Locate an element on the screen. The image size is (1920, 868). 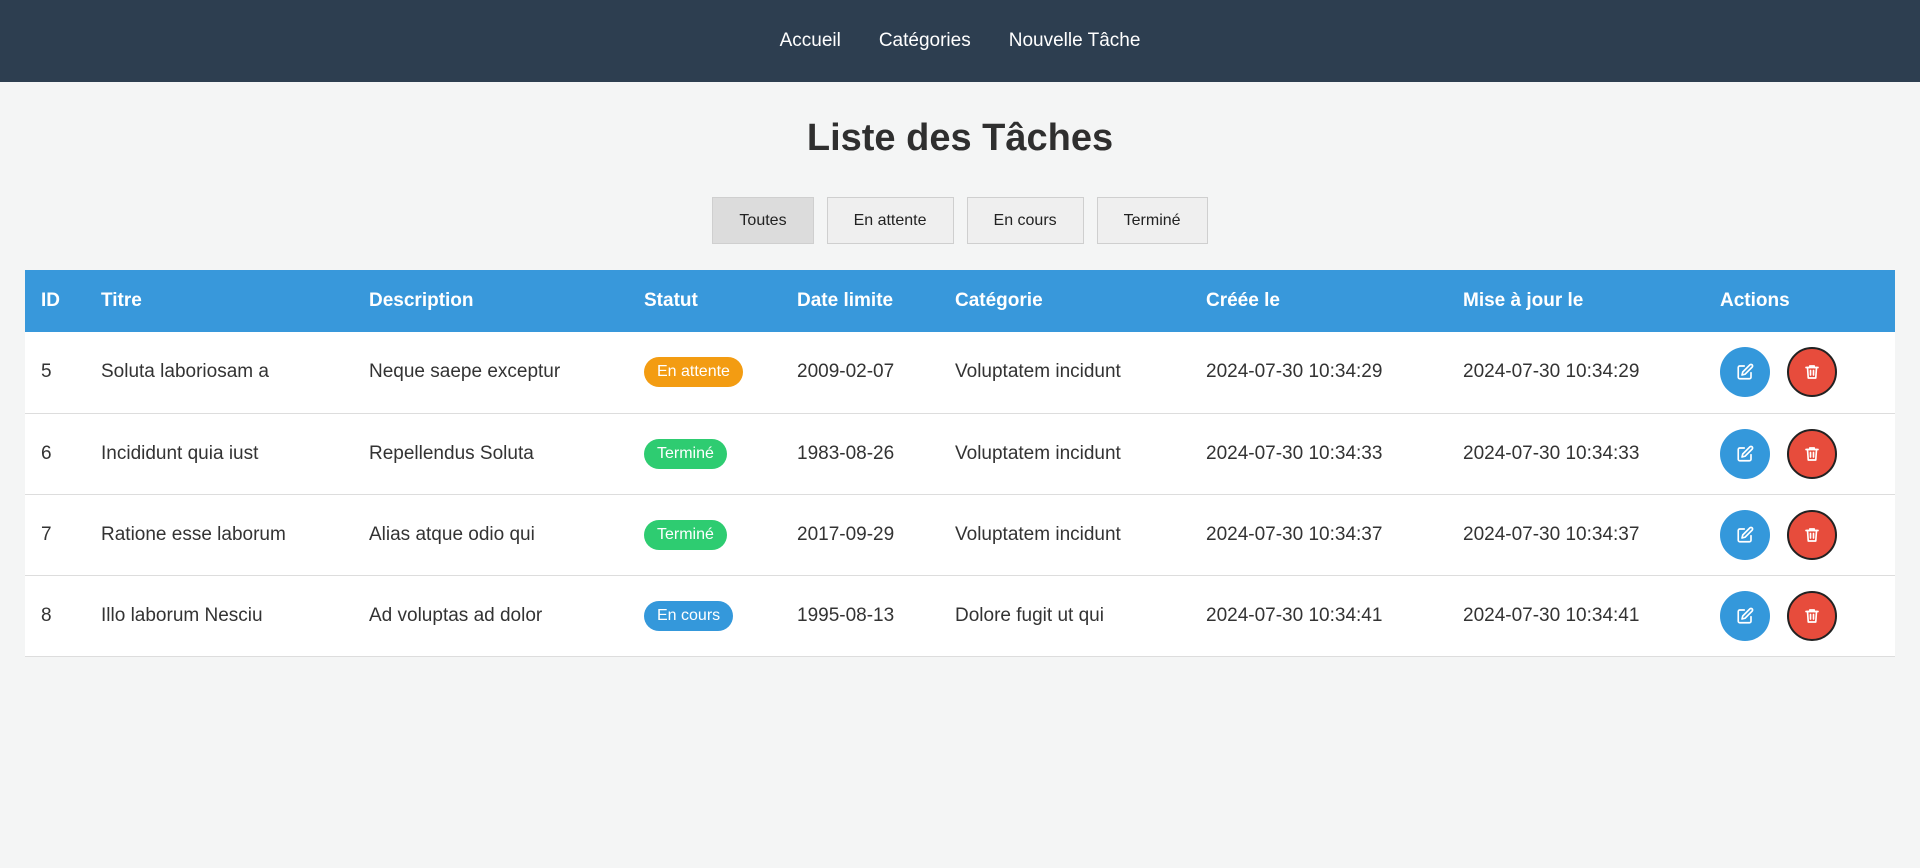
cell-updated: 2024-07-30 10:34:29 is located at coordinates (1551, 372).